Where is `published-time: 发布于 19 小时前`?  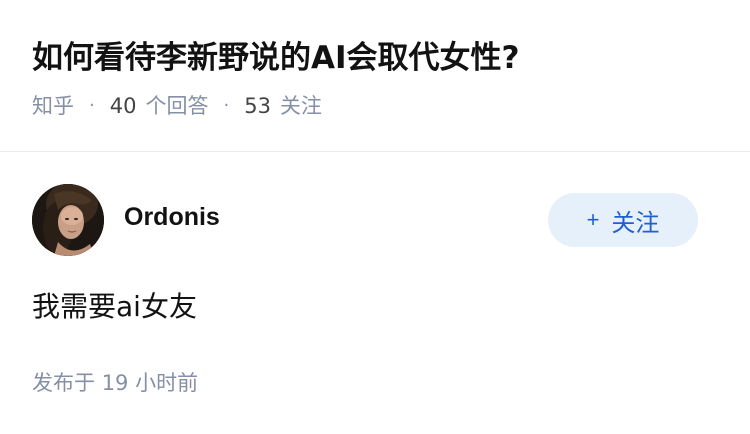 published-time: 发布于 19 小时前 is located at coordinates (115, 383).